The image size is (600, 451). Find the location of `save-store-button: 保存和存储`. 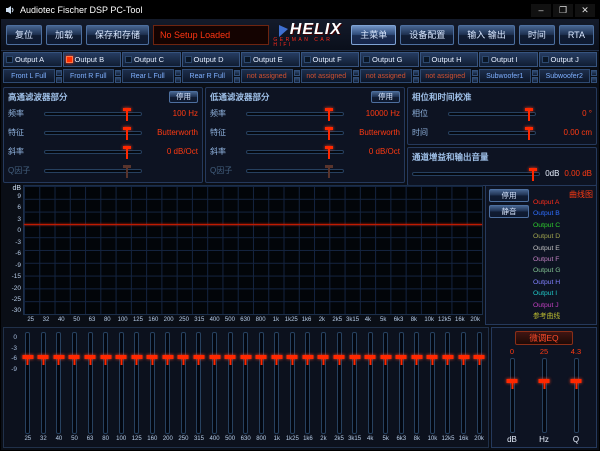

save-store-button: 保存和存储 is located at coordinates (118, 34).